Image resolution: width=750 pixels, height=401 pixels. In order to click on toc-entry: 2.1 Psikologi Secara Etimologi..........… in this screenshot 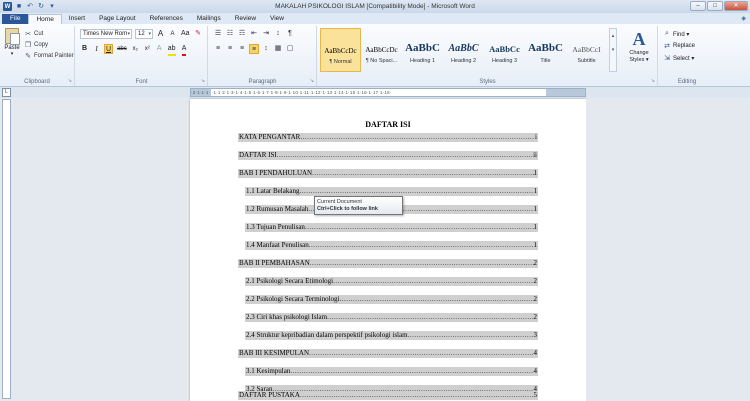, I will do `click(391, 281)`.